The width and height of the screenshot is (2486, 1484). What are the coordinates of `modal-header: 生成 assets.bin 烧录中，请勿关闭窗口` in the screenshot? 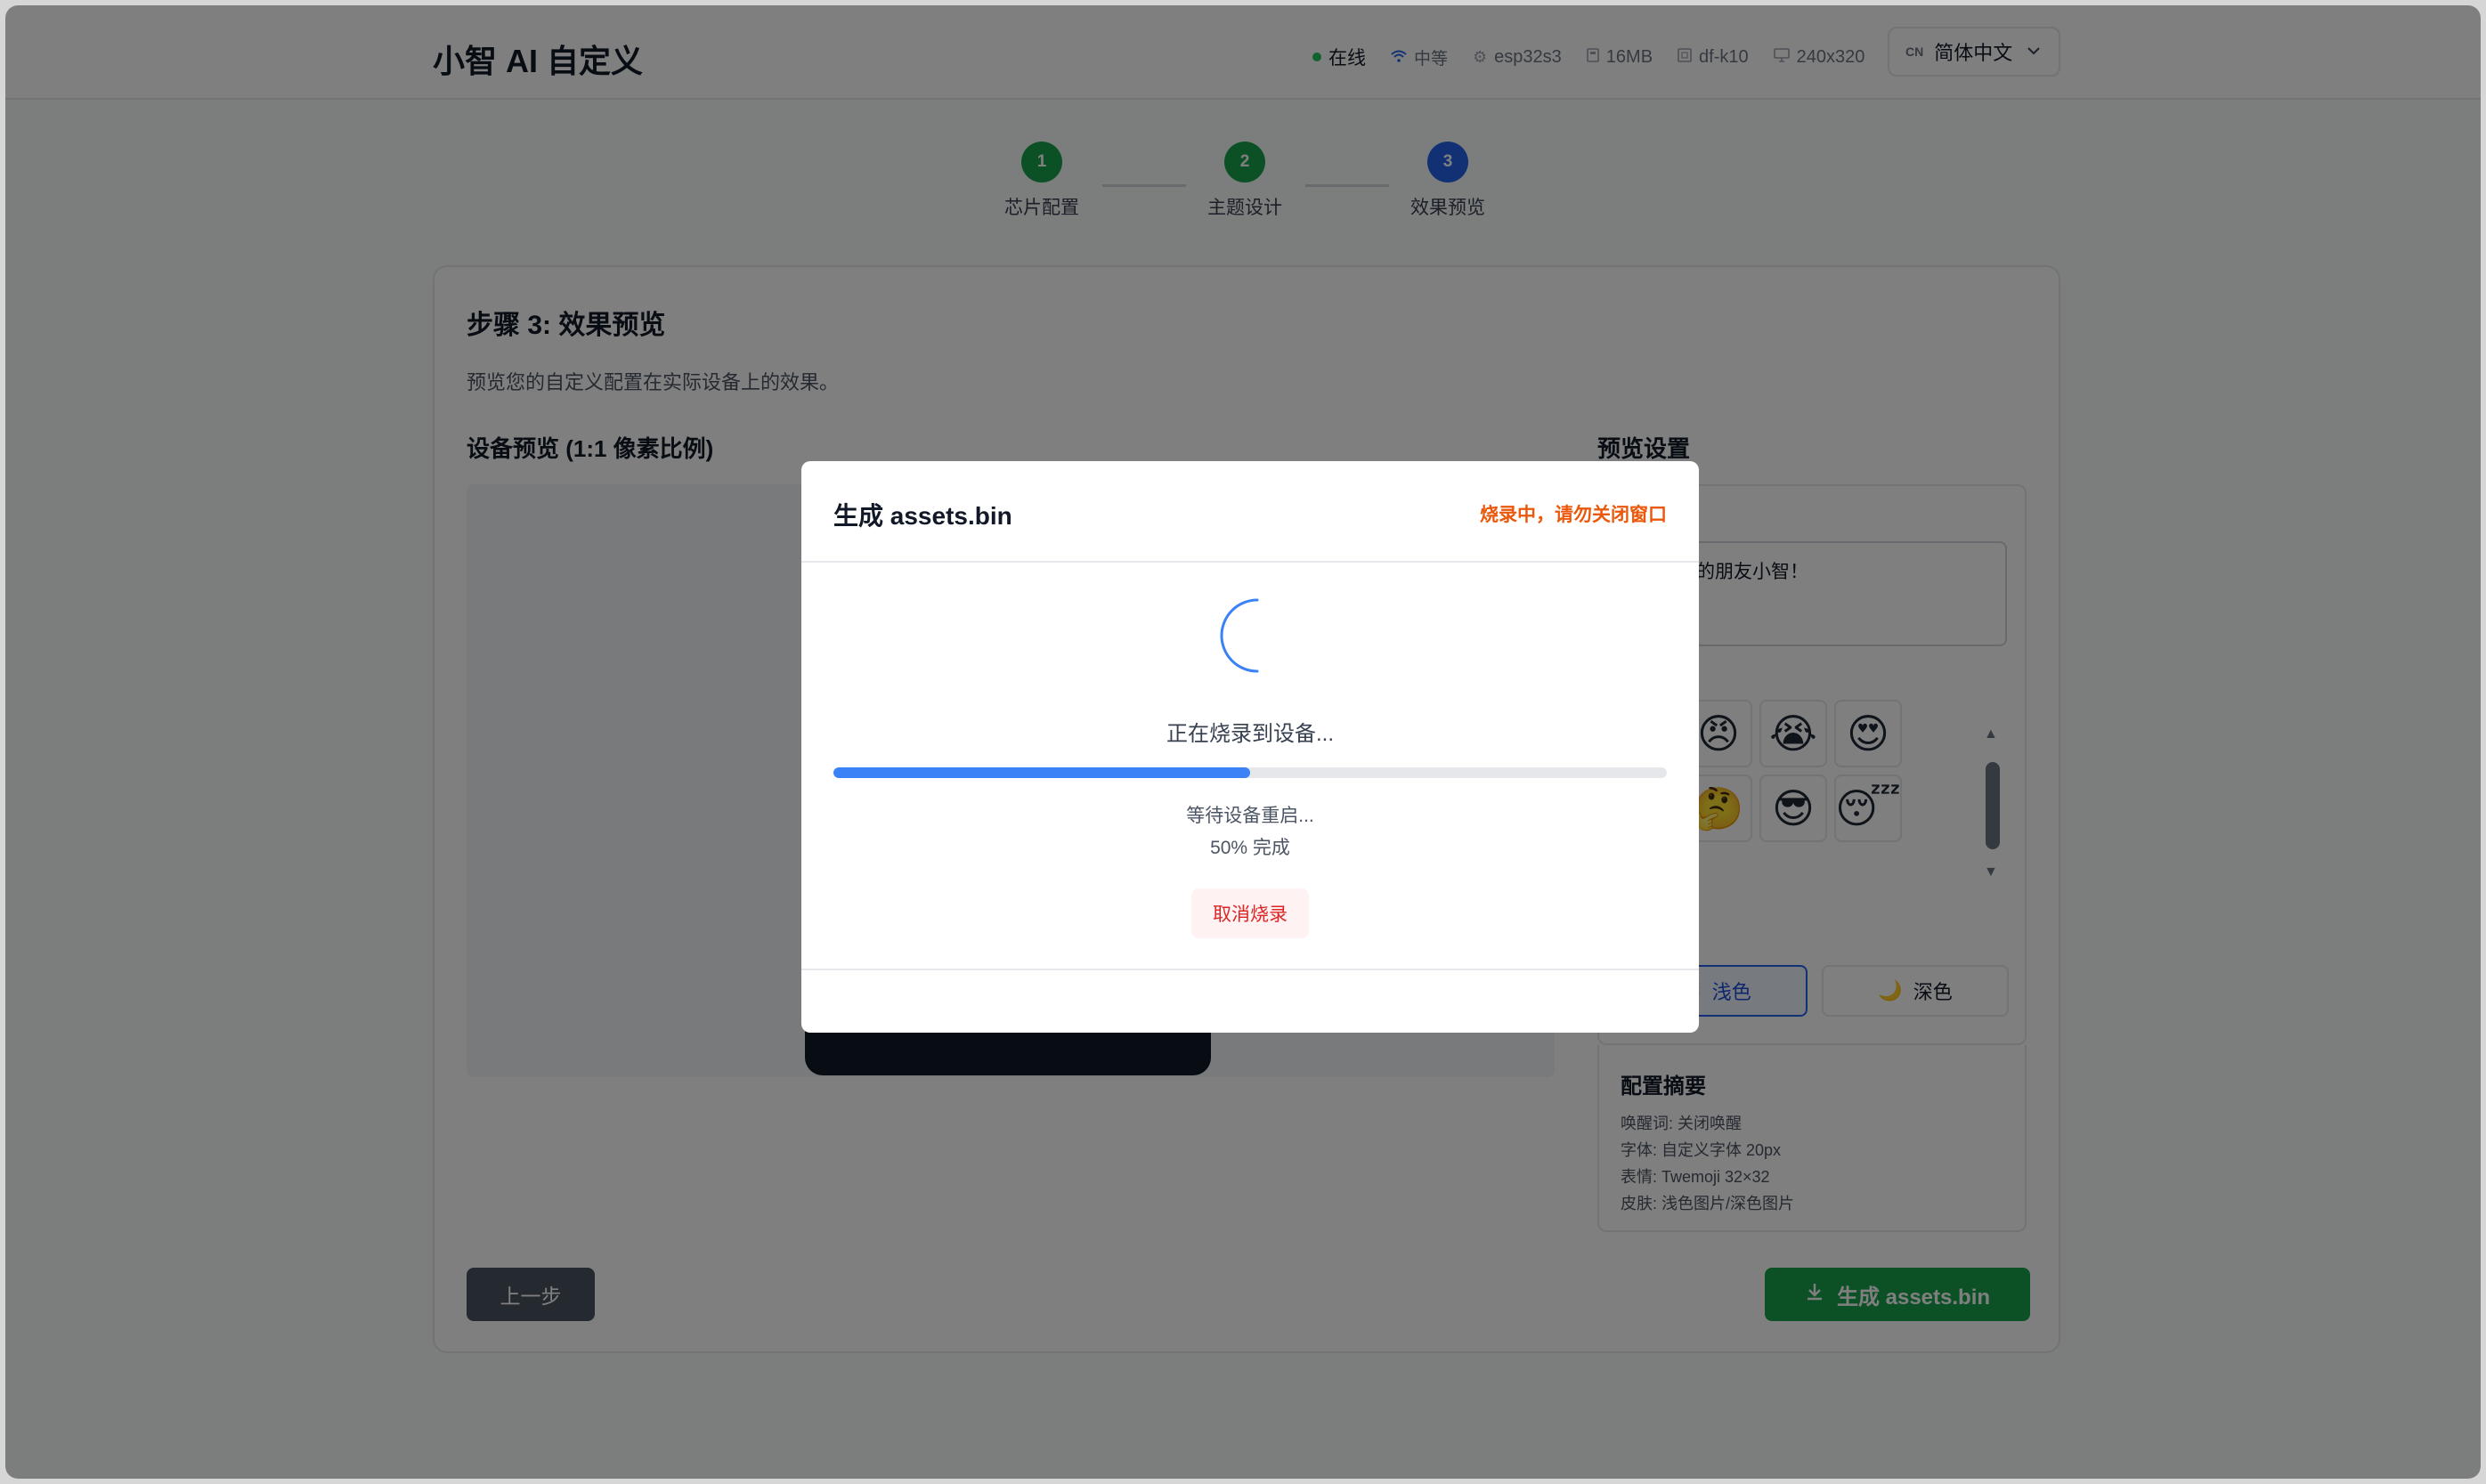 It's located at (1250, 512).